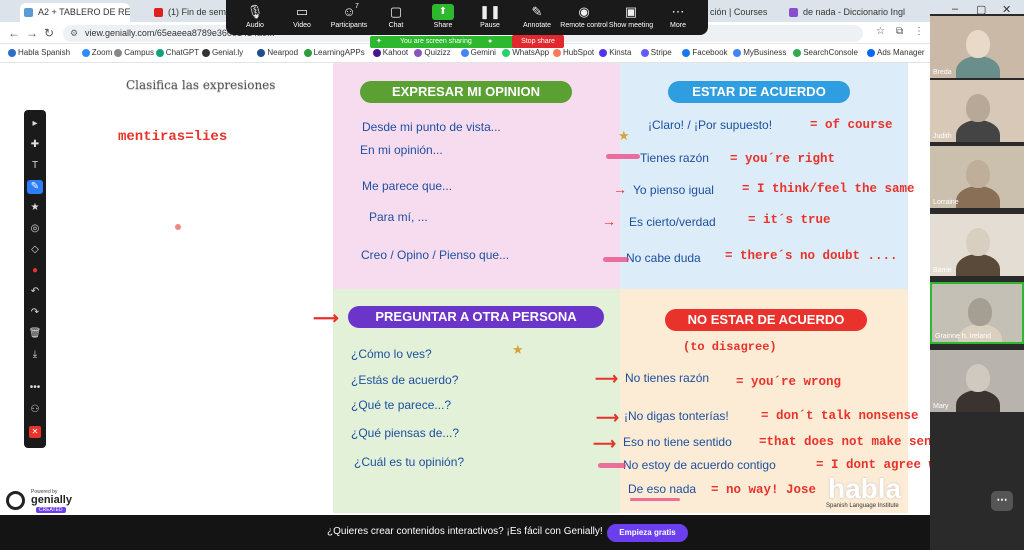 Image resolution: width=1024 pixels, height=550 pixels. What do you see at coordinates (678, 15) in the screenshot?
I see `more-button: ⋯ More` at bounding box center [678, 15].